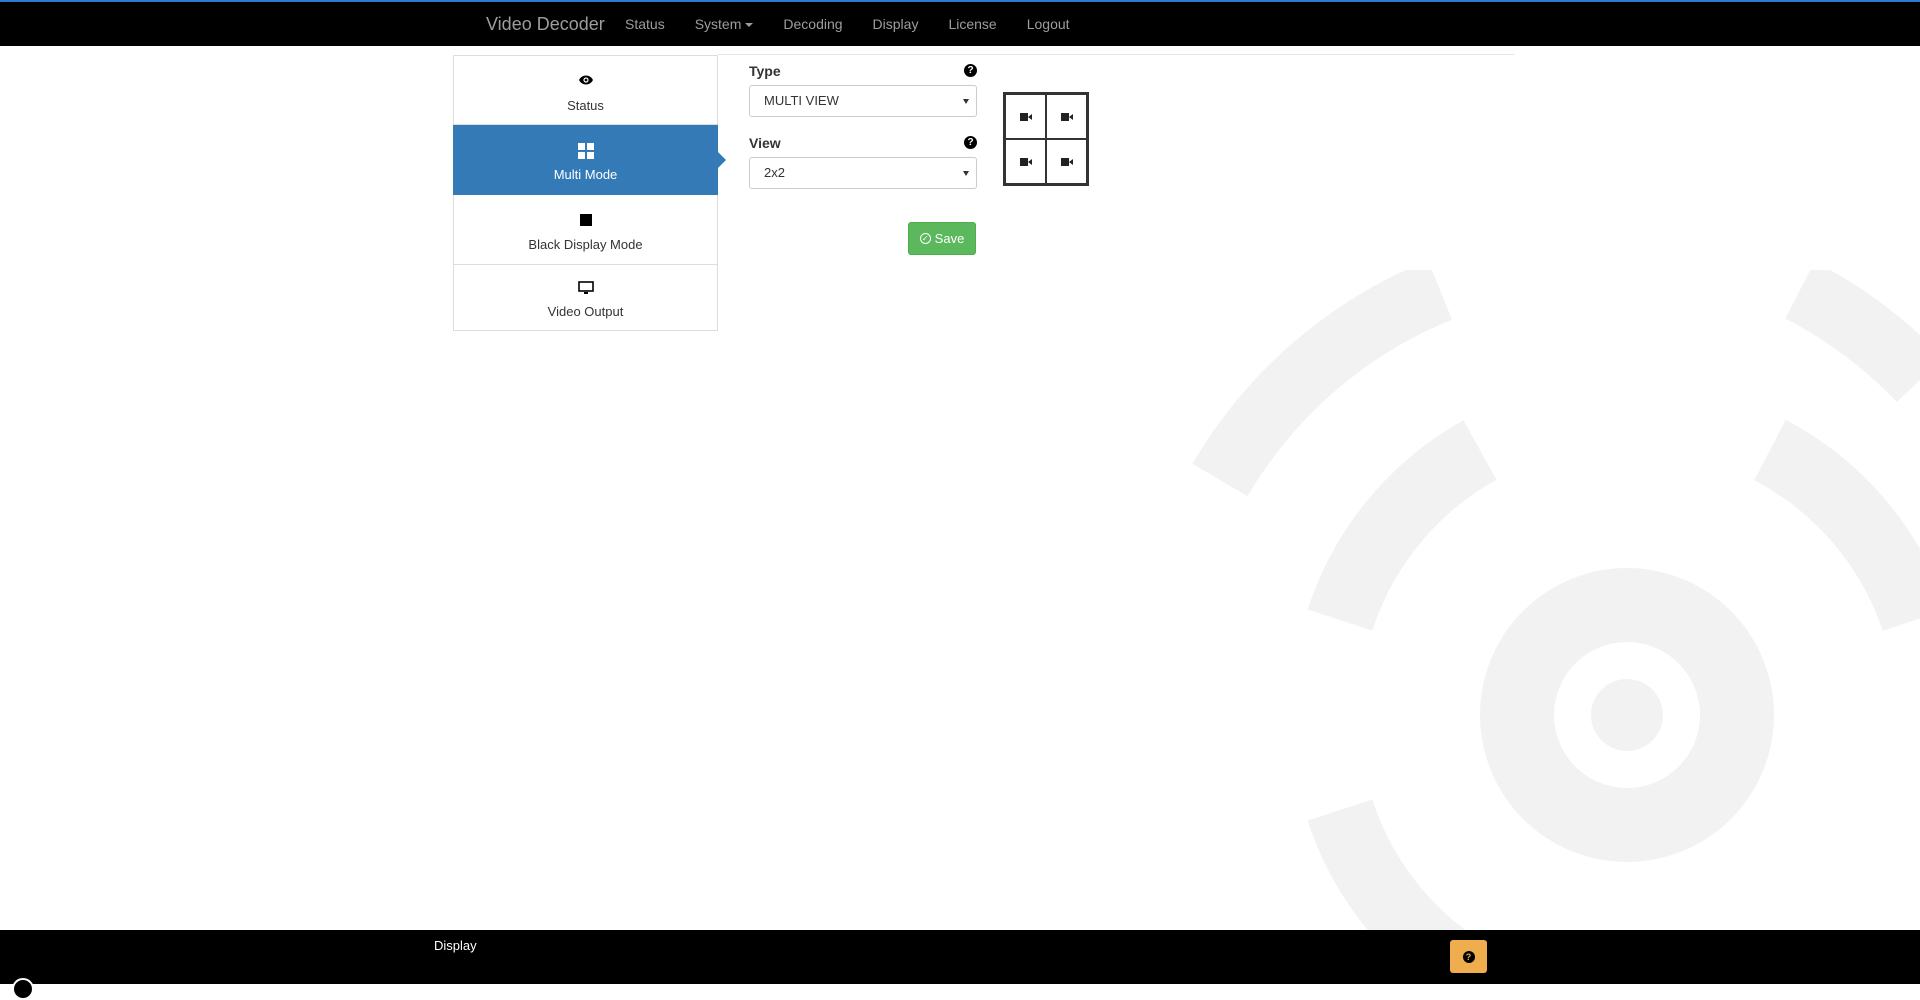 Image resolution: width=1920 pixels, height=1000 pixels. I want to click on nav-license: License, so click(972, 24).